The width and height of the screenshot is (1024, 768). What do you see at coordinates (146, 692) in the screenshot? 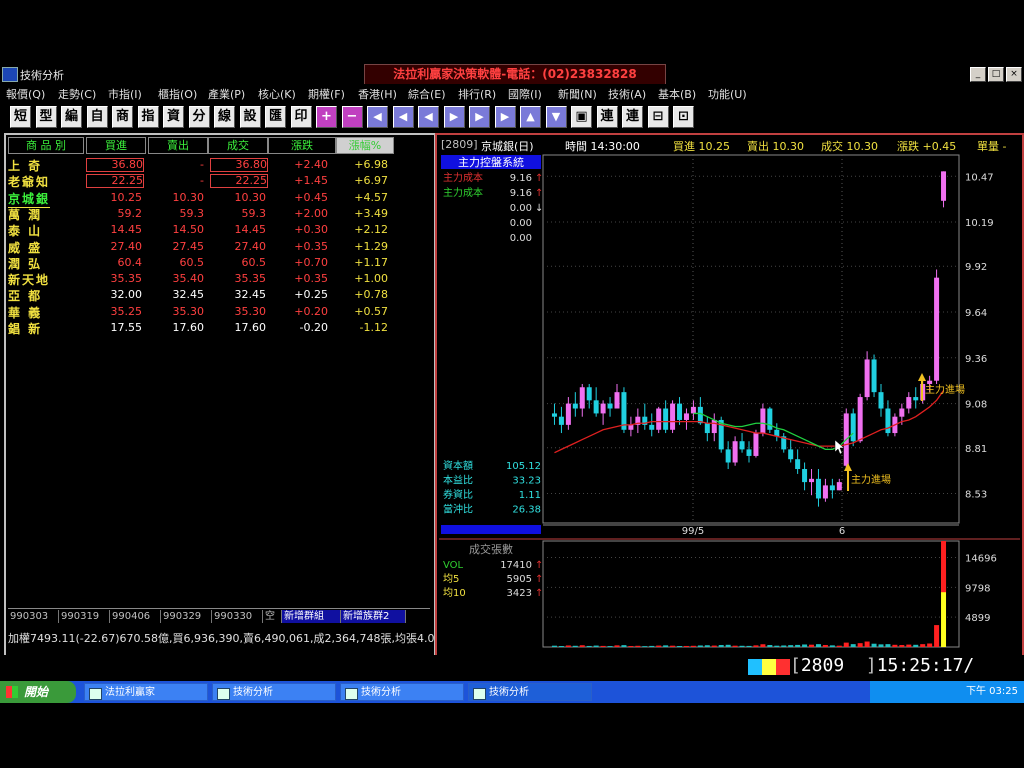
I see `taskbar-item-0: 法拉利贏家` at bounding box center [146, 692].